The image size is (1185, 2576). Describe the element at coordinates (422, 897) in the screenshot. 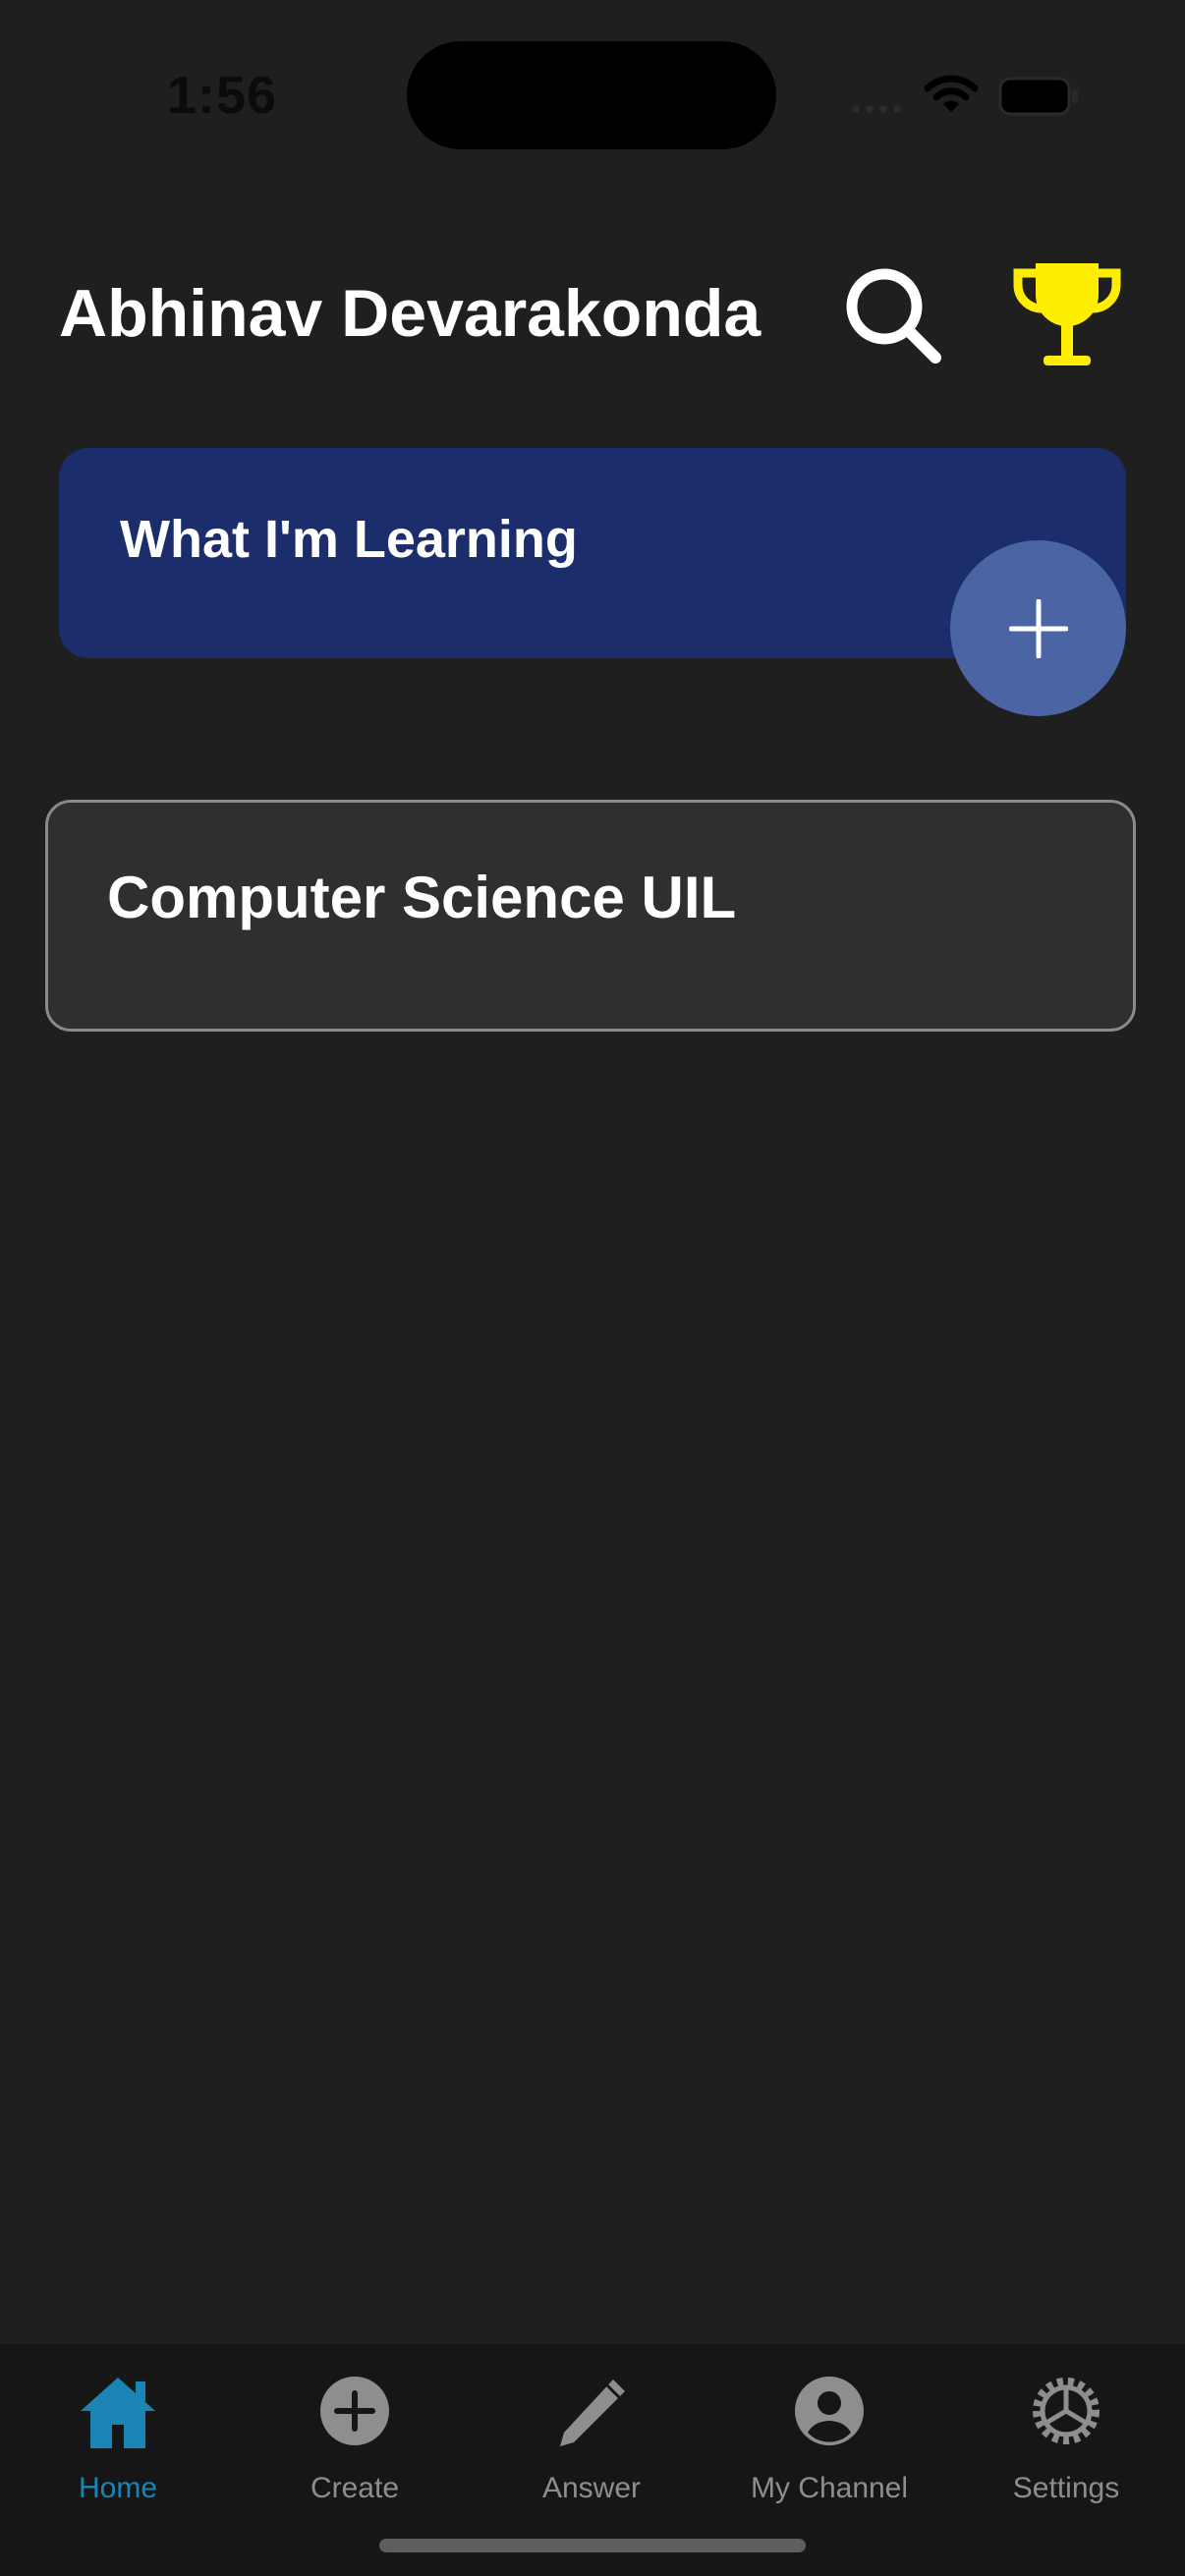

I see `course-title: Computer Science UIL` at that location.